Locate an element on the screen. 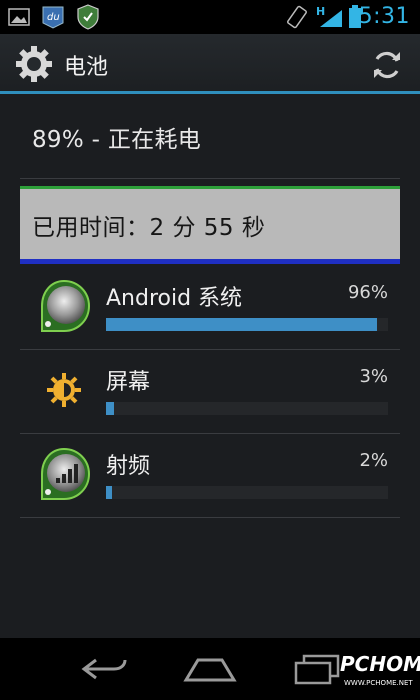  usage-time-banner: 已用时间：2 分 55 秒 is located at coordinates (210, 225).